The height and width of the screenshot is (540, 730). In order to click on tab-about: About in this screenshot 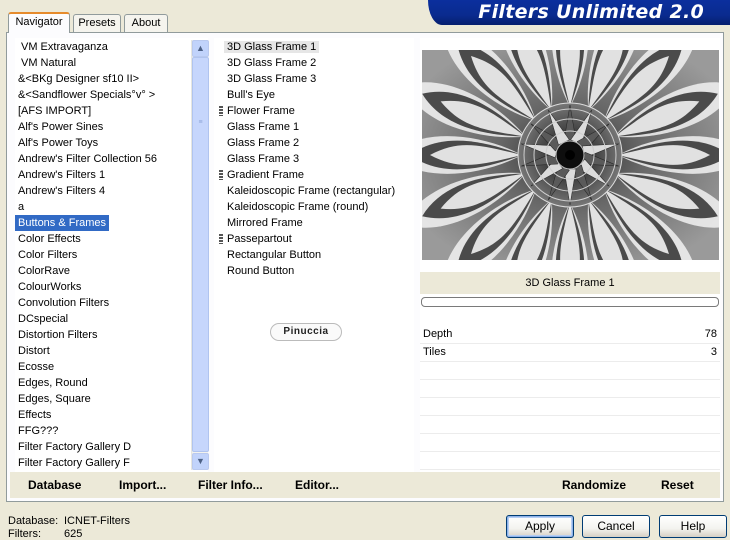, I will do `click(146, 23)`.